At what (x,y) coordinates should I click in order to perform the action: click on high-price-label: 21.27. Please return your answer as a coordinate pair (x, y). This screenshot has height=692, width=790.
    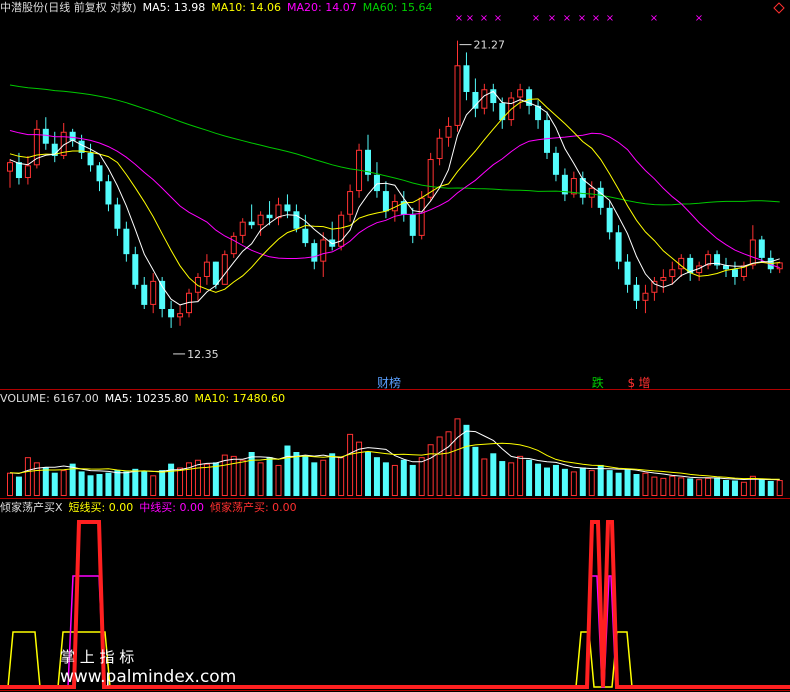
    Looking at the image, I should click on (490, 45).